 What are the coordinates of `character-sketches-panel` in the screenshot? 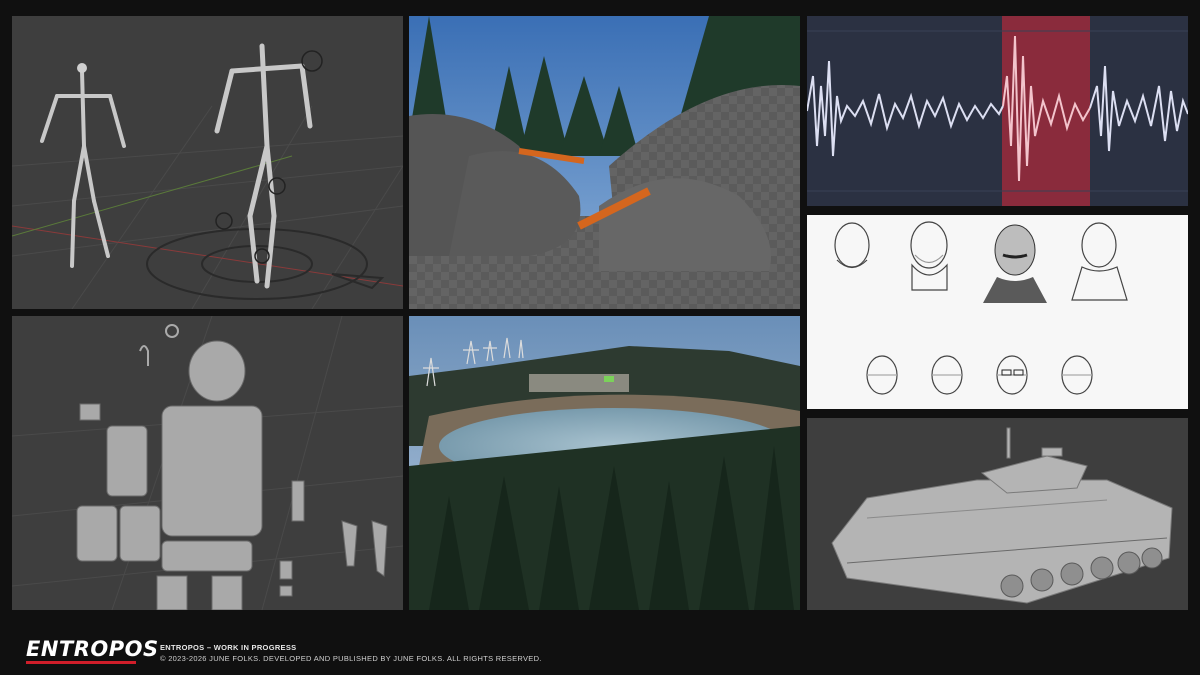 It's located at (997, 312).